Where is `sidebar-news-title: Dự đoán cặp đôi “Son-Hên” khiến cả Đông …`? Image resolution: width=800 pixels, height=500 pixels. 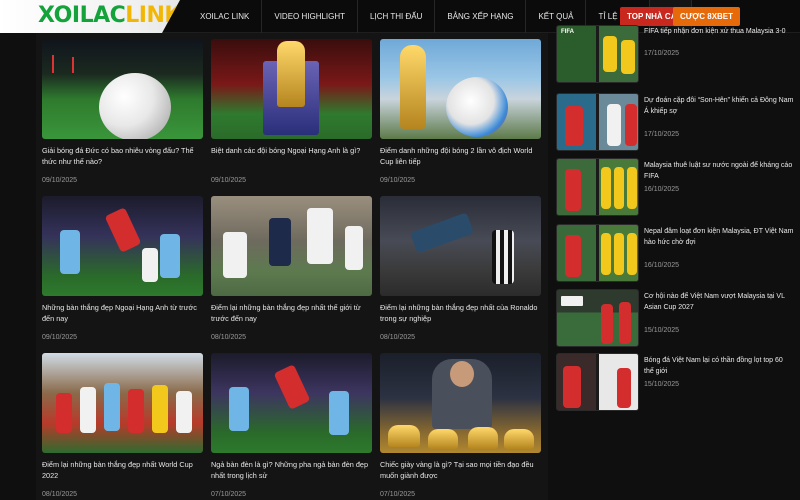
sidebar-news-title: Dự đoán cặp đôi “Son-Hên” khiến cả Đông … is located at coordinates (719, 106).